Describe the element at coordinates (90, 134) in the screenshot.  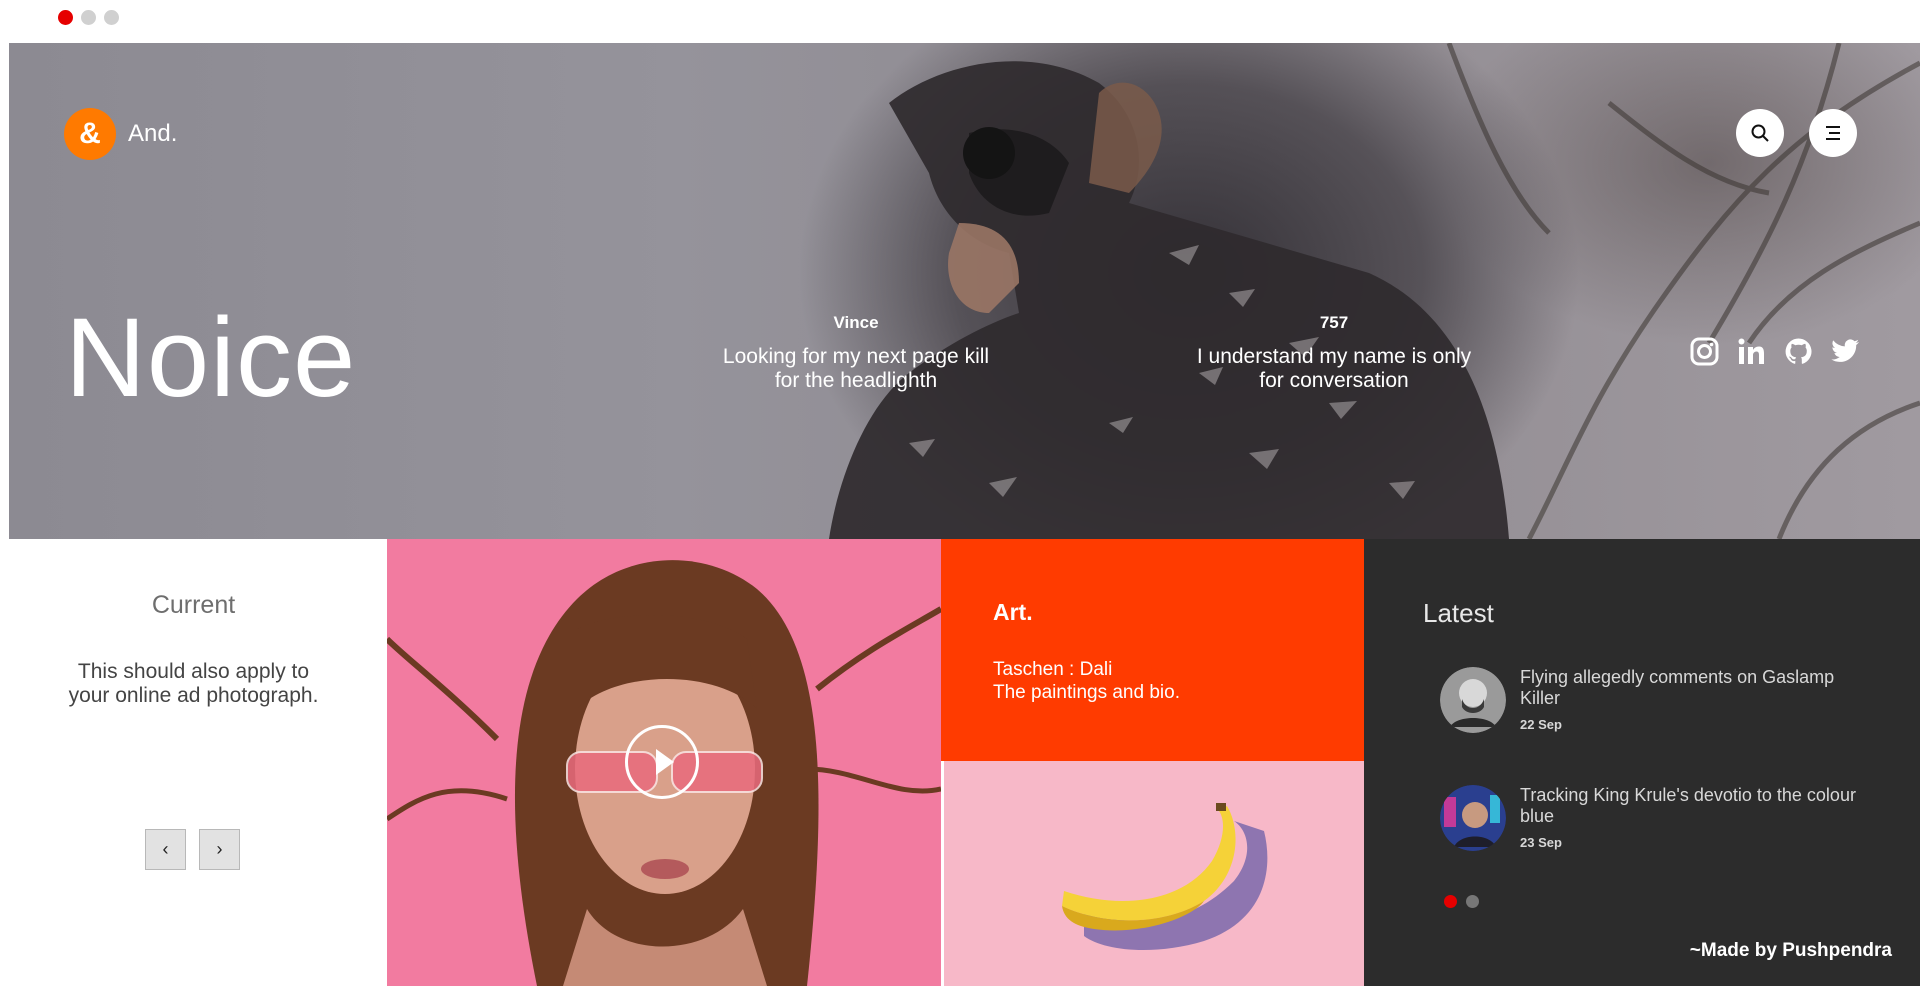
I see `brand-logo: &` at that location.